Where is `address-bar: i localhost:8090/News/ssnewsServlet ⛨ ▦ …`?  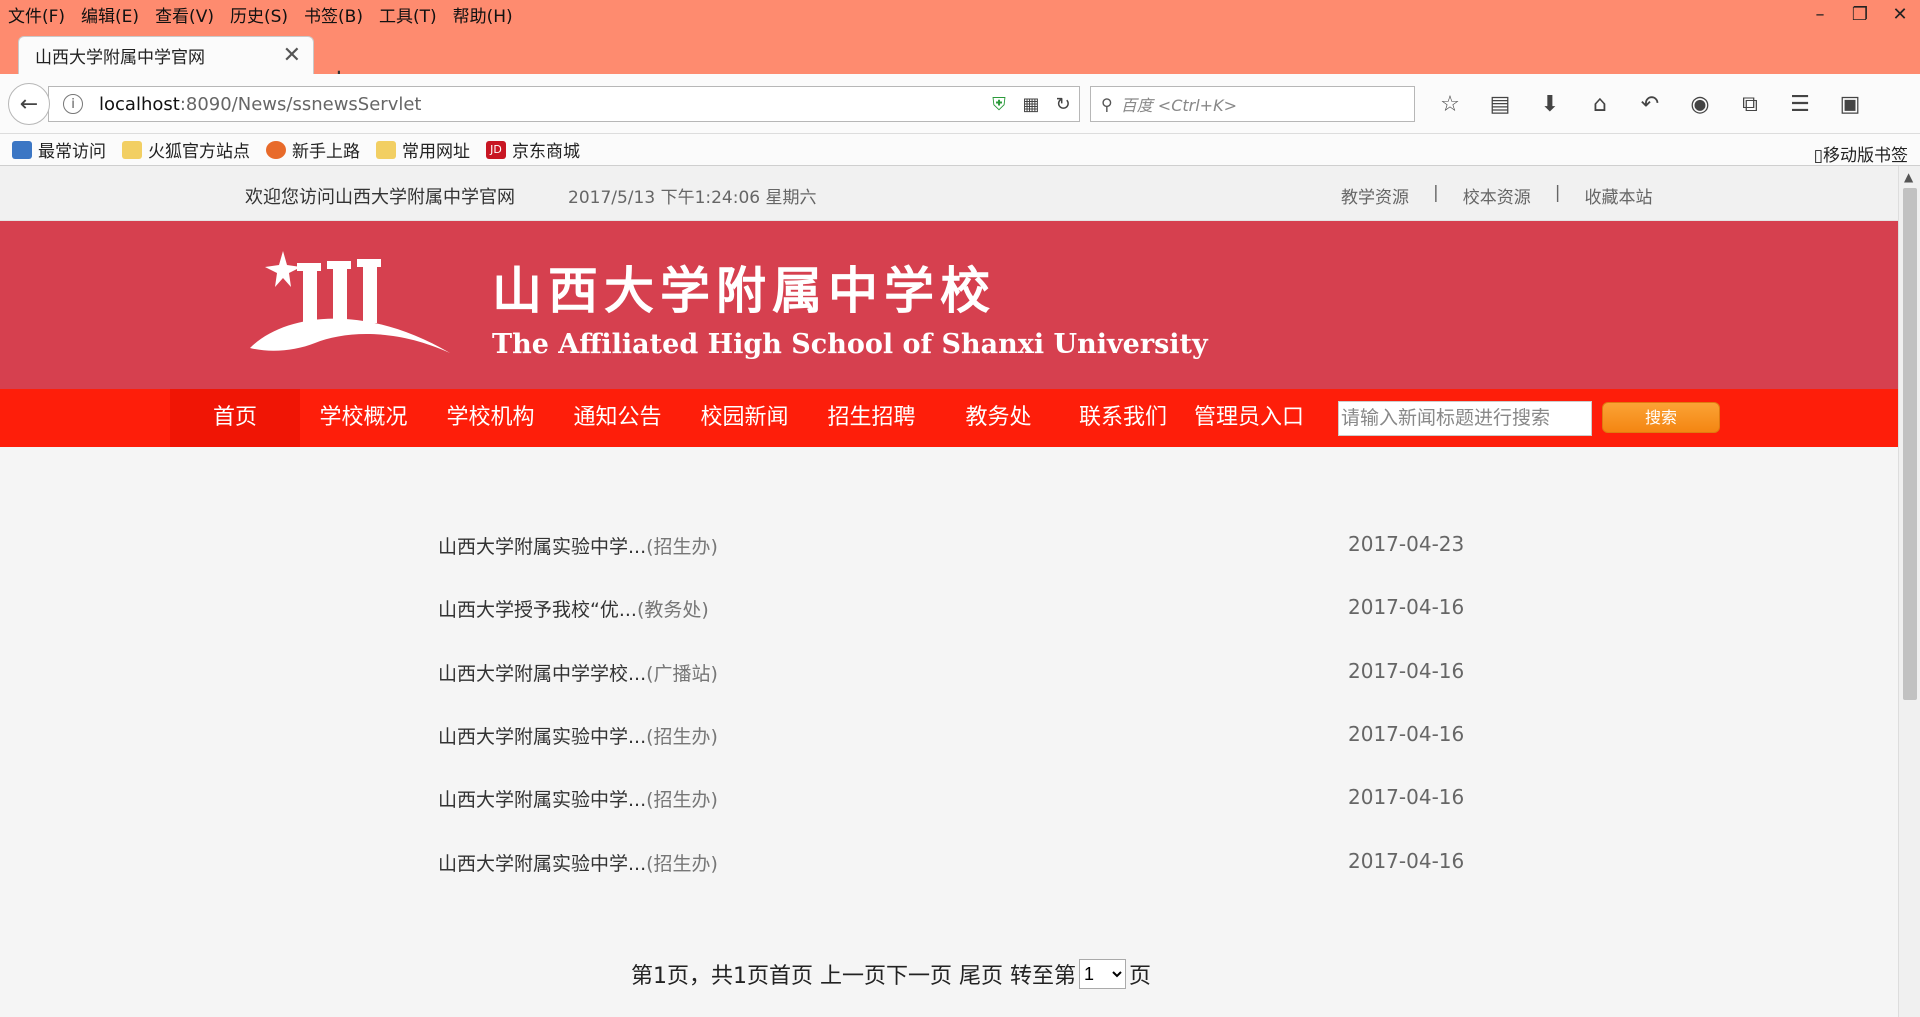
address-bar: i localhost:8090/News/ssnewsServlet ⛨ ▦ … is located at coordinates (564, 104).